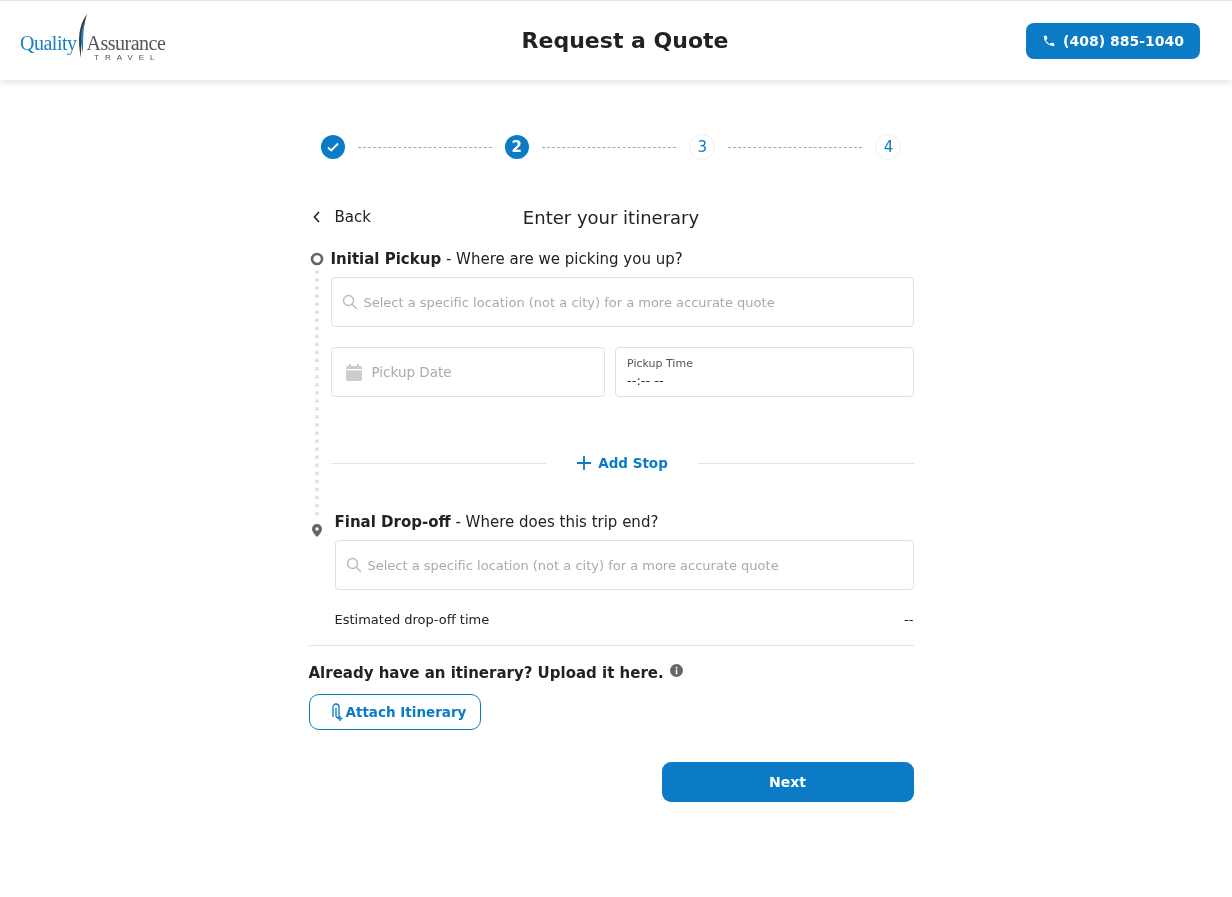  Describe the element at coordinates (1049, 40) in the screenshot. I see `phone-icon` at that location.